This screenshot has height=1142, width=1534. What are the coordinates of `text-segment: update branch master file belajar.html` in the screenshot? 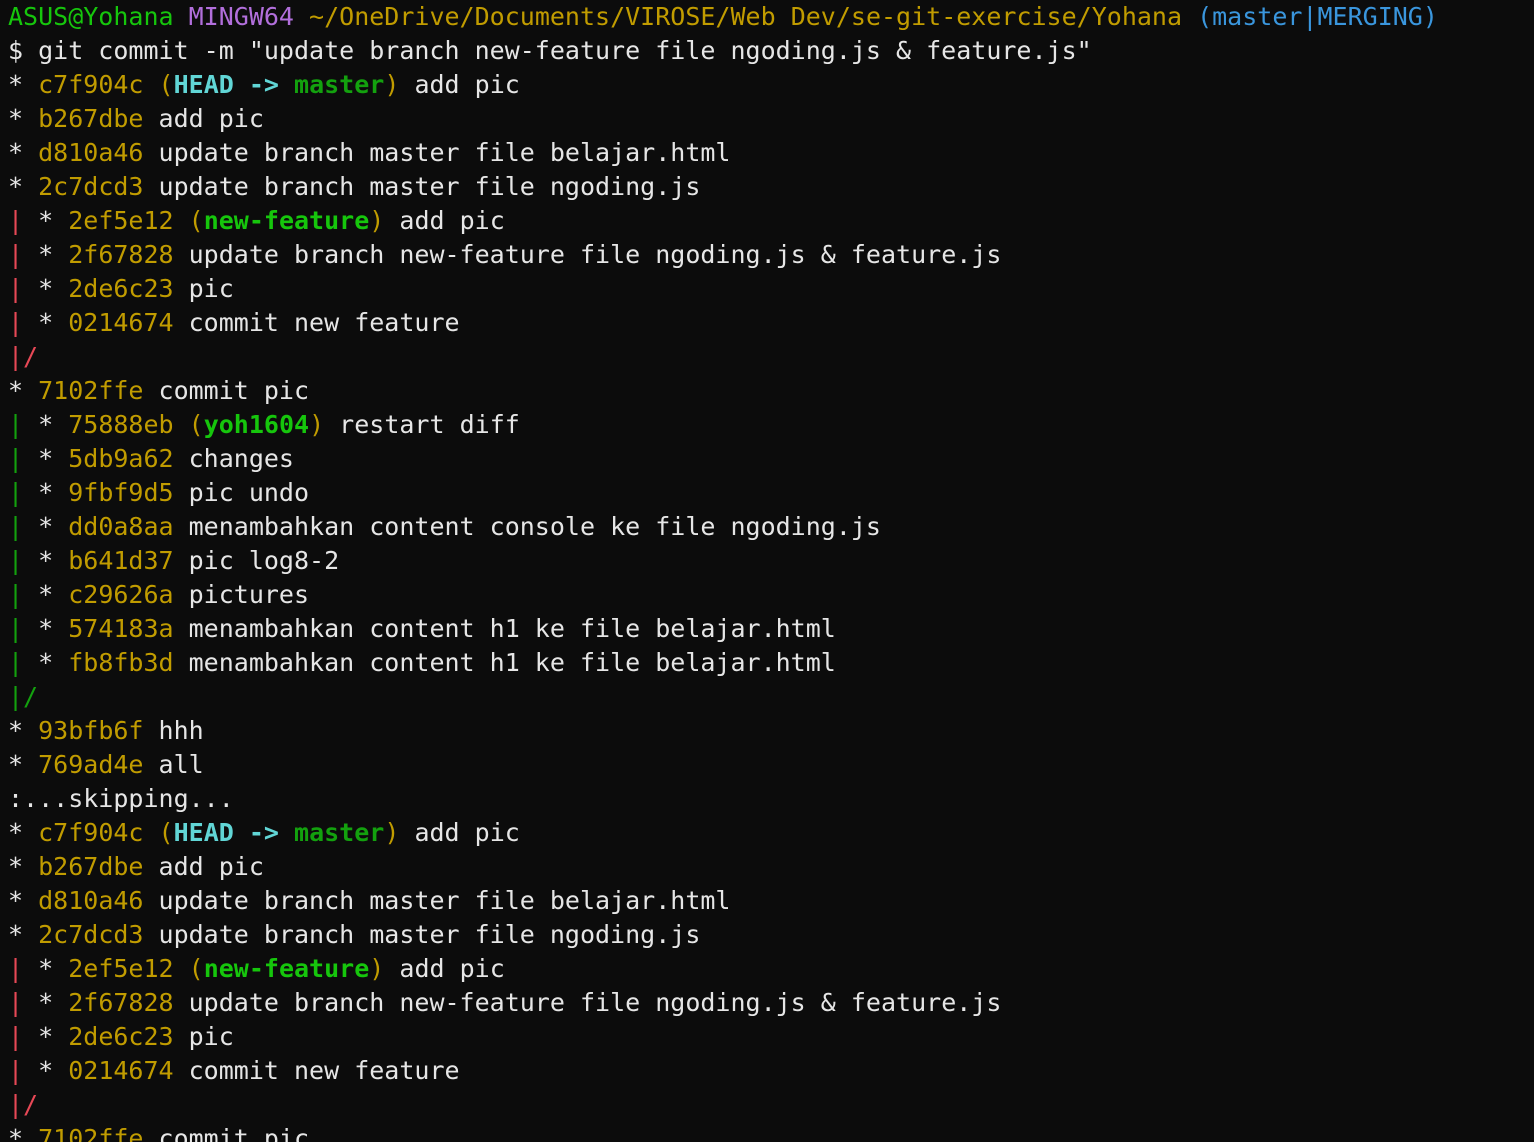 It's located at (437, 900).